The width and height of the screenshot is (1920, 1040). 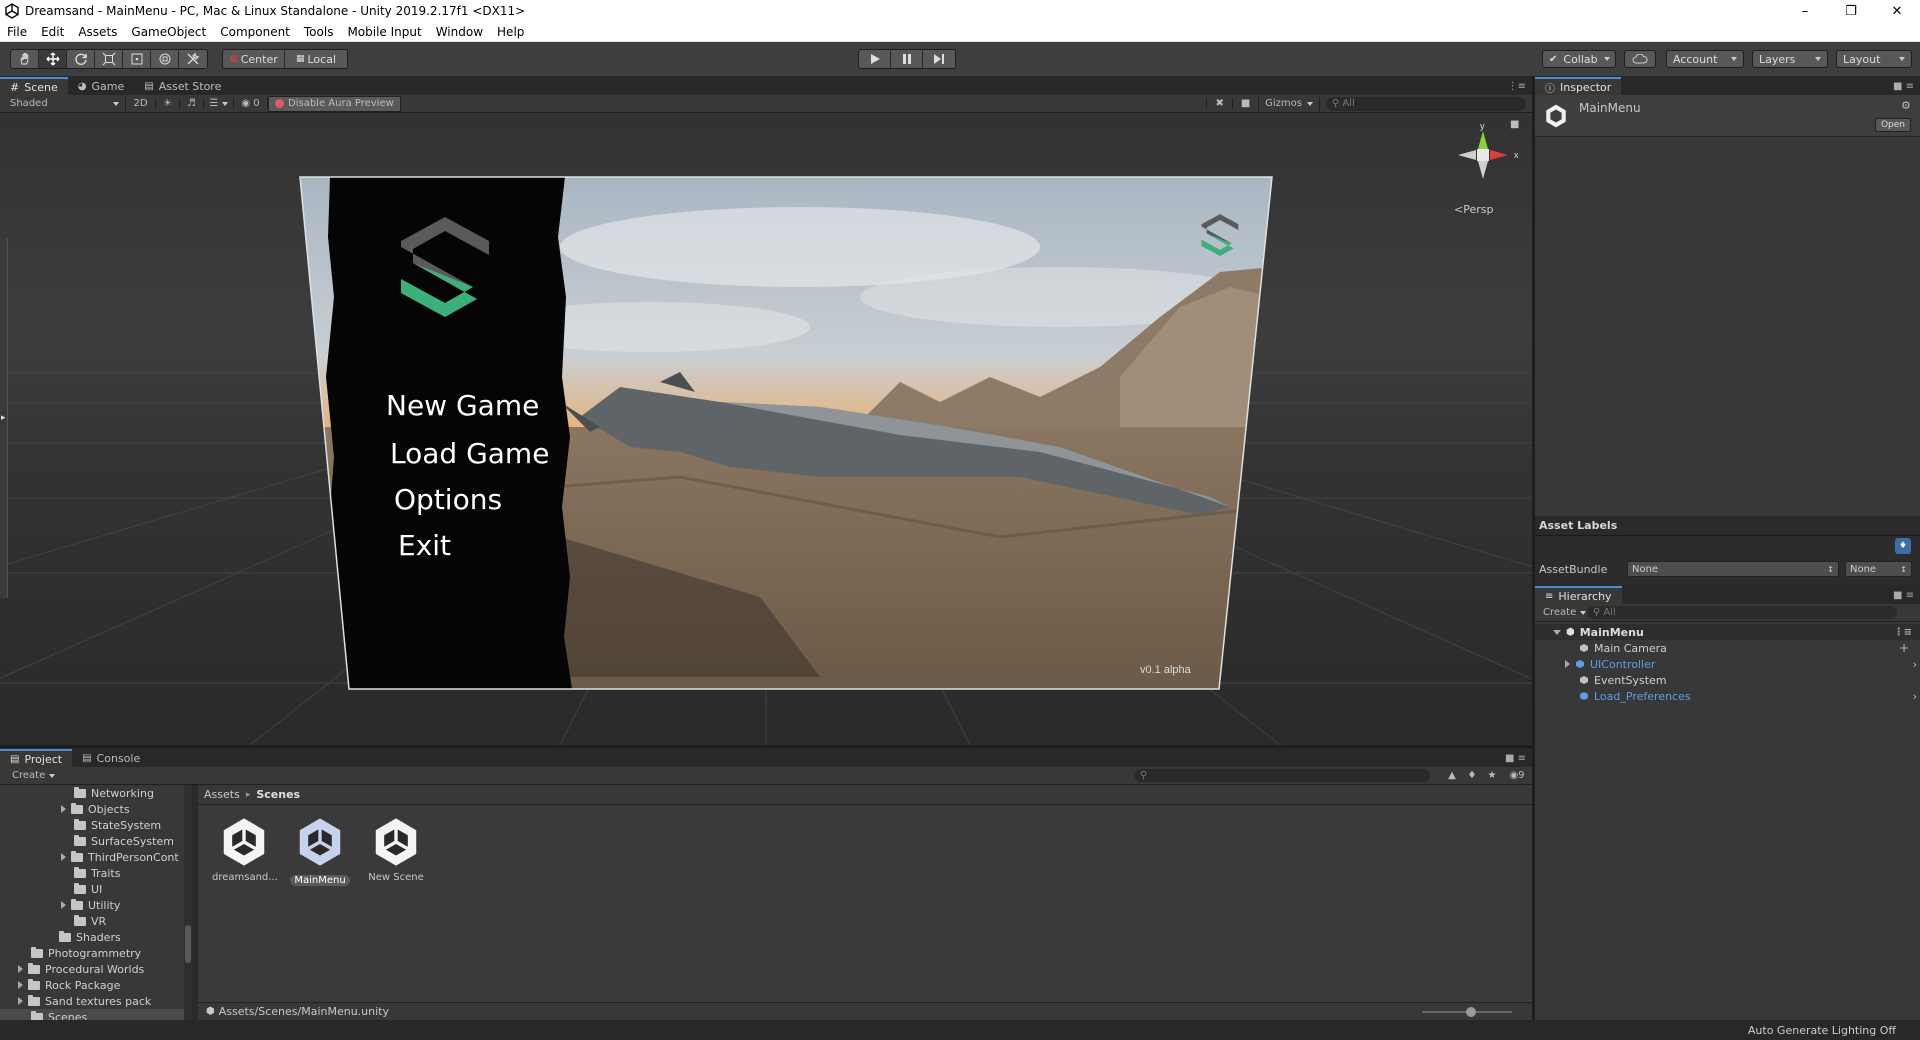 I want to click on icon-size-slider, so click(x=1467, y=1011).